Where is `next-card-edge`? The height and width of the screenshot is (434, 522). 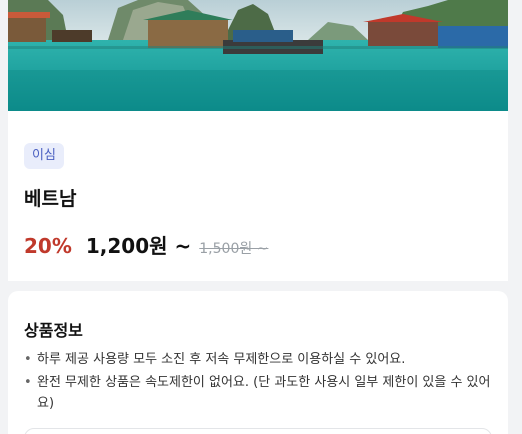
next-card-edge is located at coordinates (258, 431).